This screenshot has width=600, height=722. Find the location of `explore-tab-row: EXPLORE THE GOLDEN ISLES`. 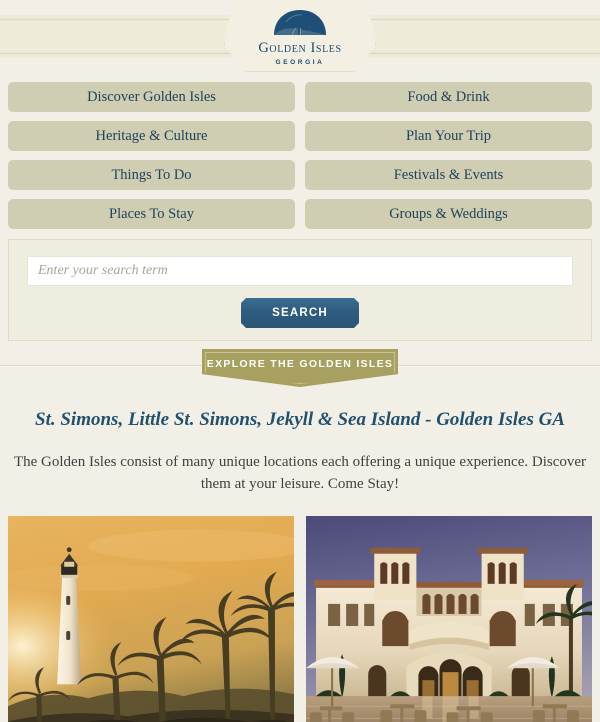

explore-tab-row: EXPLORE THE GOLDEN ISLES is located at coordinates (300, 368).